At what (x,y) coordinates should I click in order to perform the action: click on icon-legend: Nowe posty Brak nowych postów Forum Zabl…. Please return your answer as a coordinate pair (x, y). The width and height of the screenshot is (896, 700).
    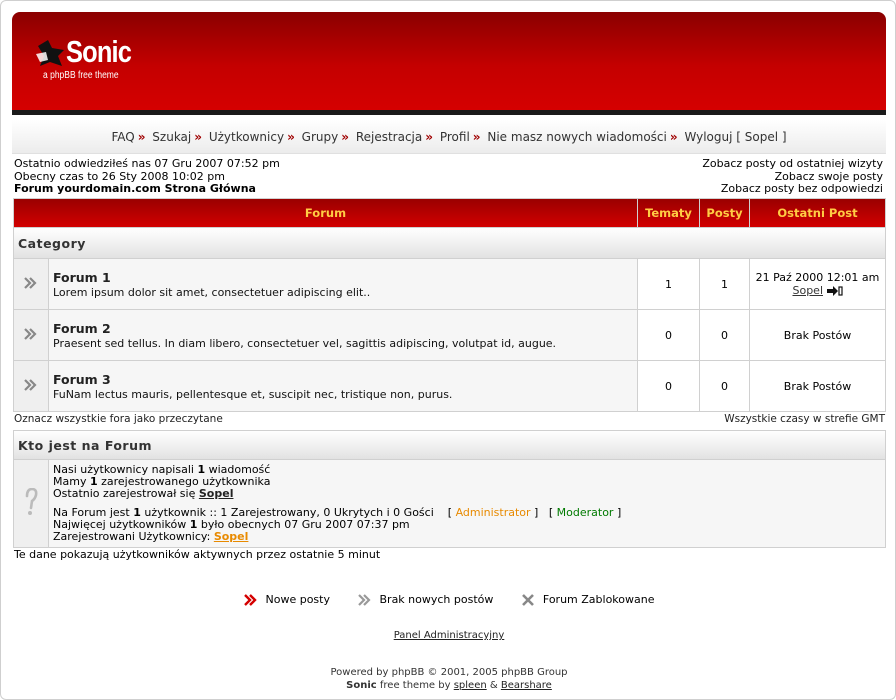
    Looking at the image, I should click on (448, 599).